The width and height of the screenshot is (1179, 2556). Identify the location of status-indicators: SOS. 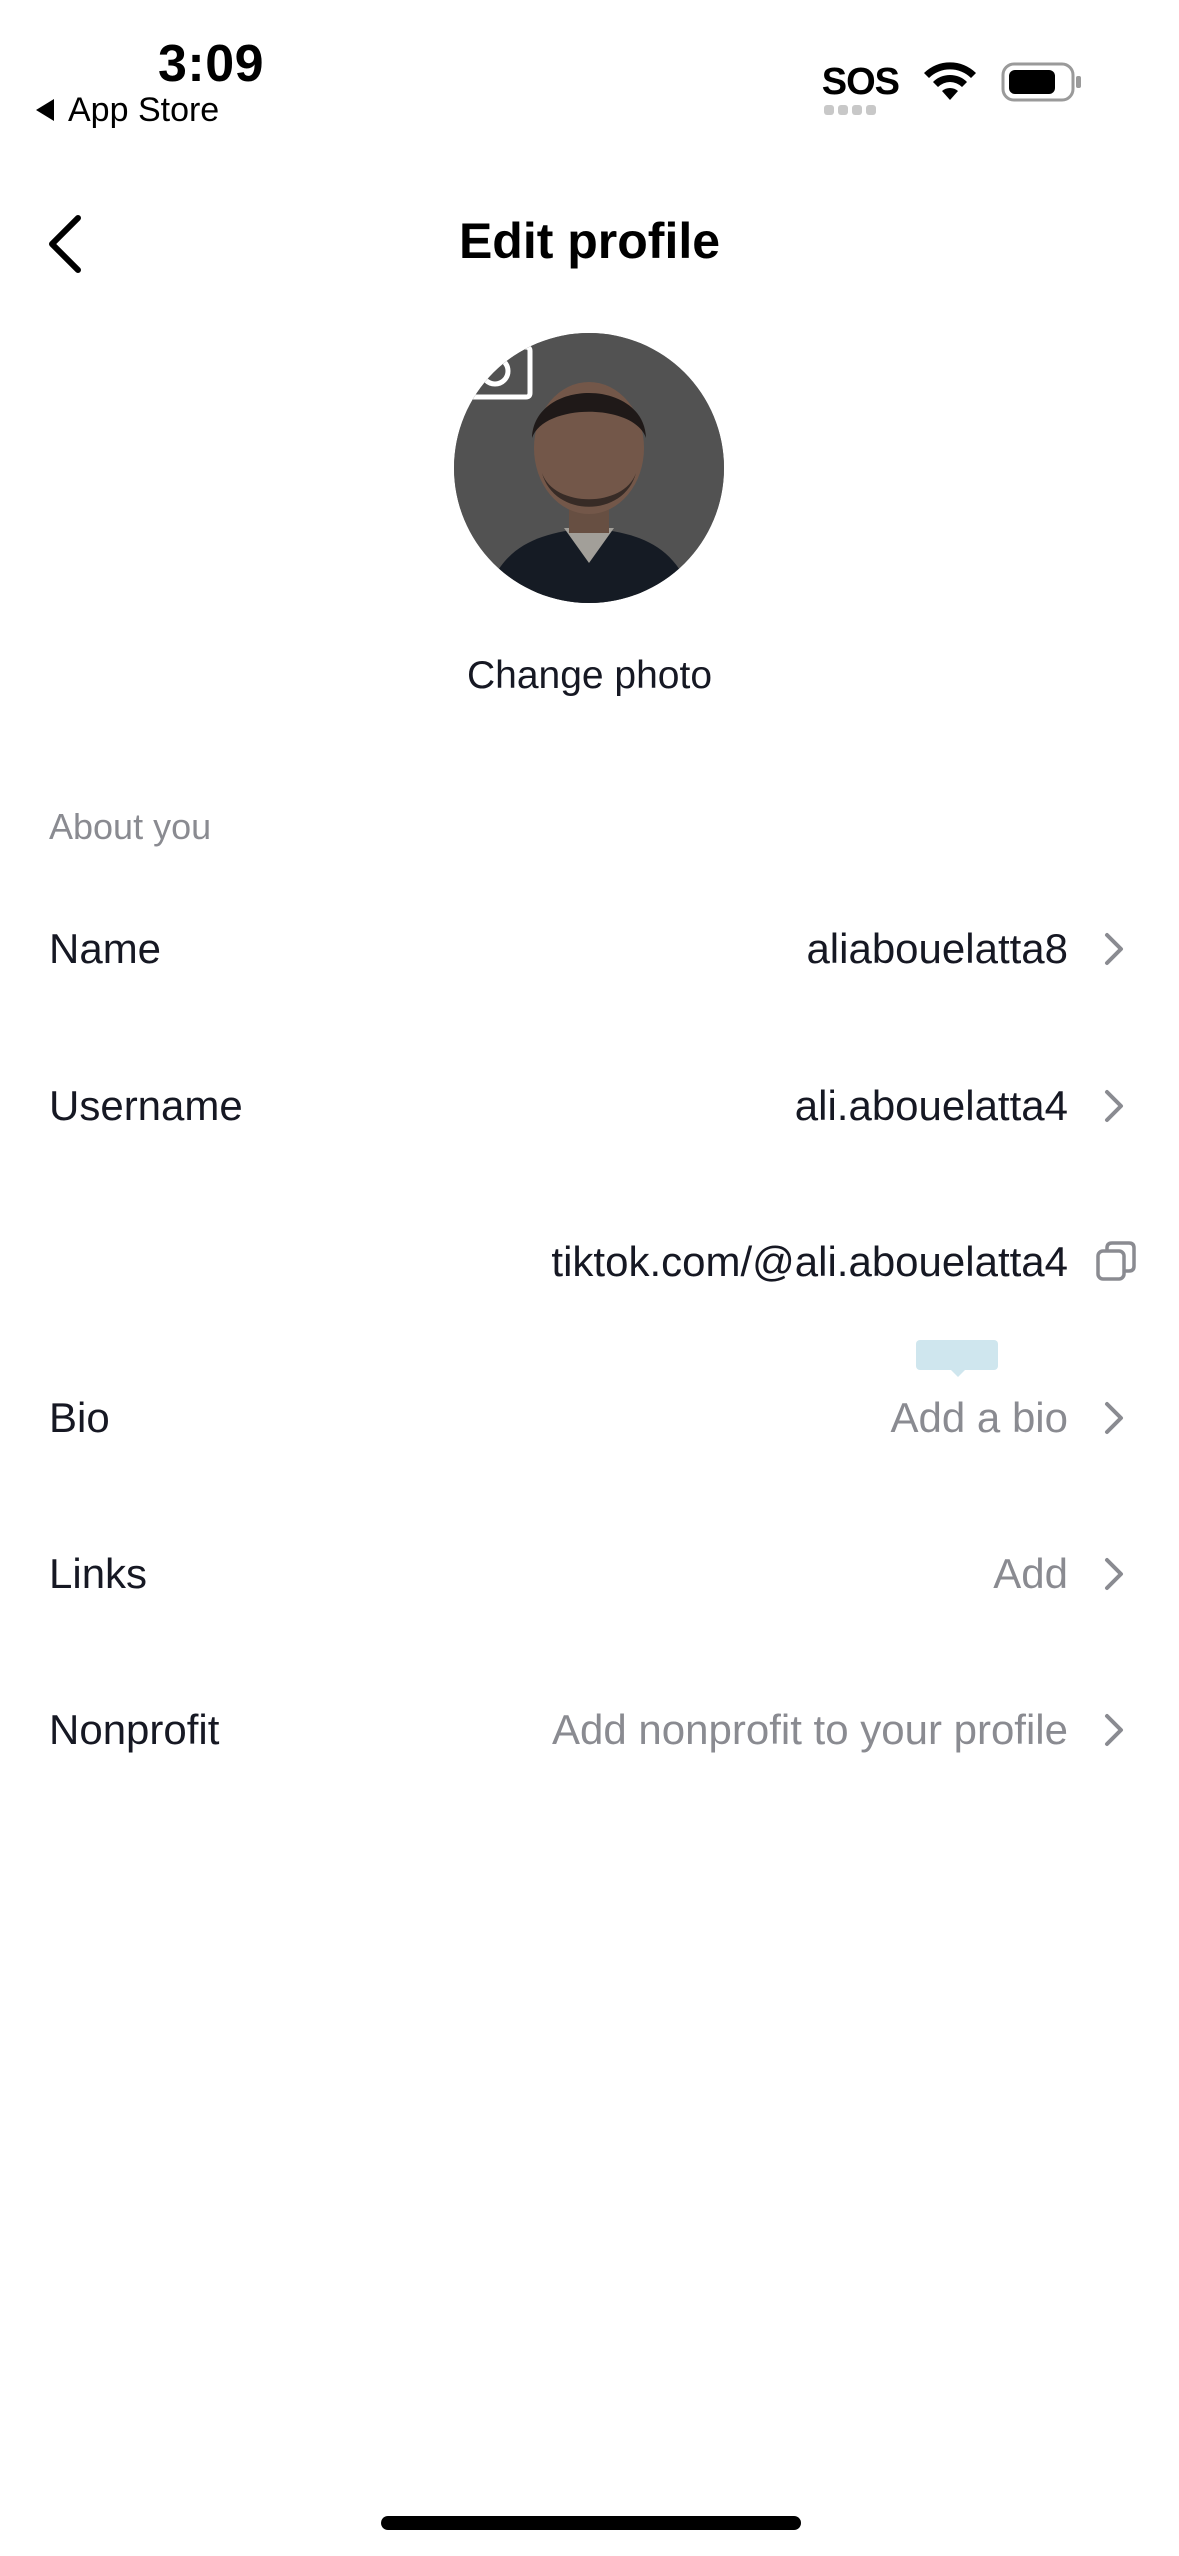
(952, 87).